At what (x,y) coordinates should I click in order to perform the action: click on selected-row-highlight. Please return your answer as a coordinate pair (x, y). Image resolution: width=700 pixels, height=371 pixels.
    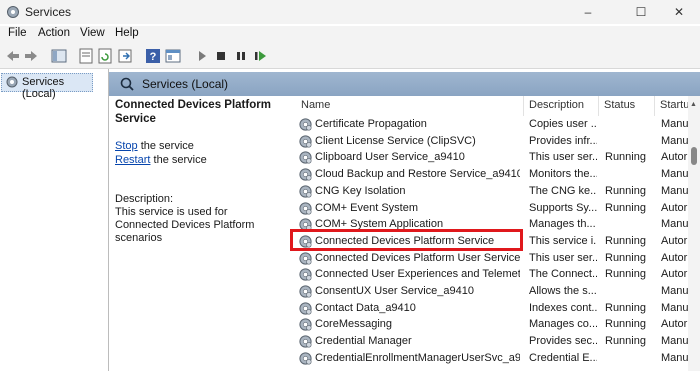
    Looking at the image, I should click on (406, 240).